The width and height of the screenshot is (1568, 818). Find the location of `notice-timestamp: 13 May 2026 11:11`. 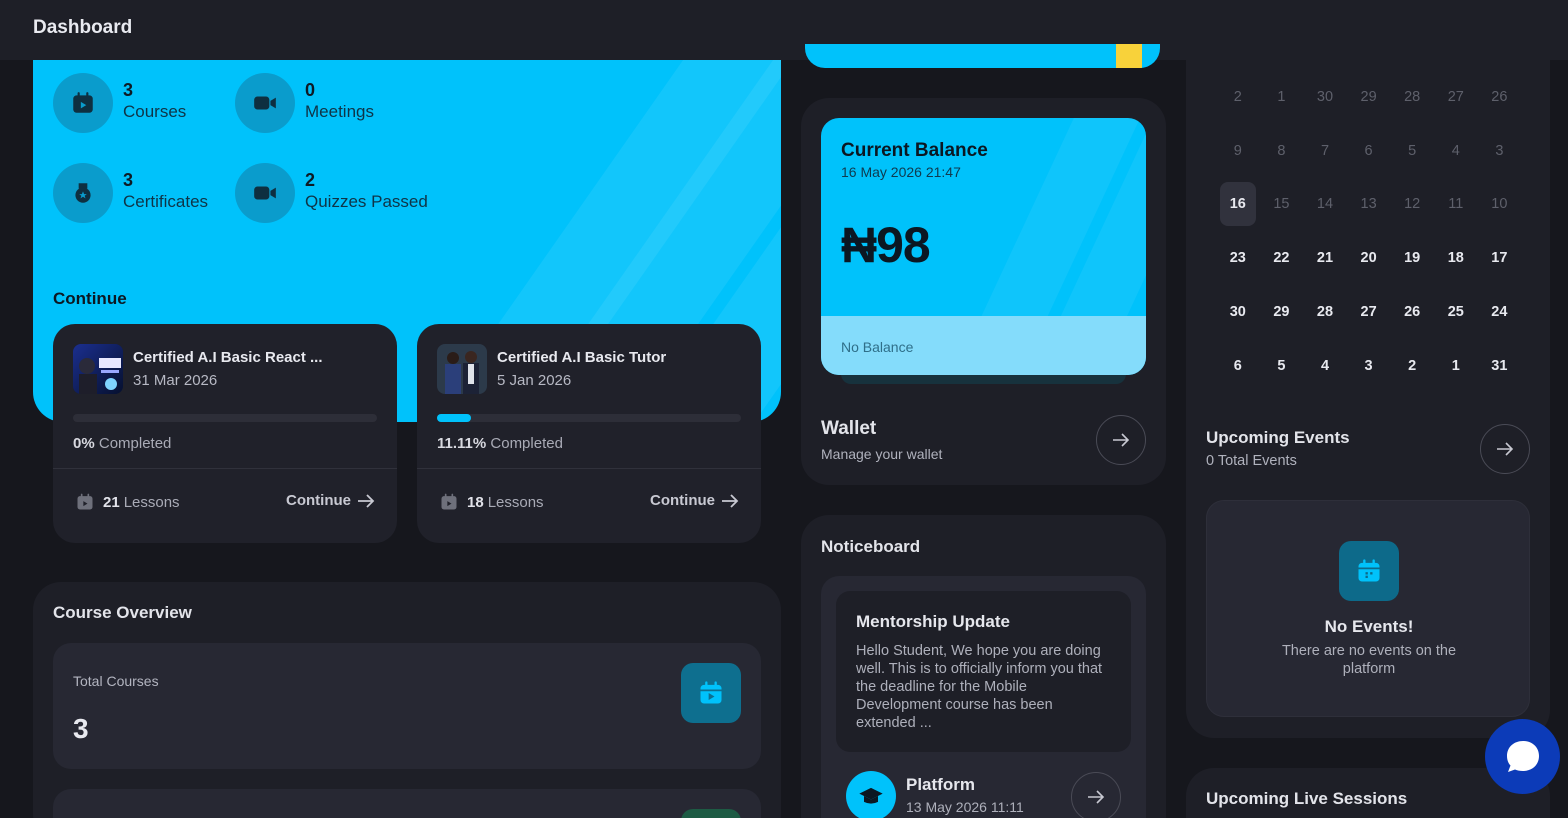

notice-timestamp: 13 May 2026 11:11 is located at coordinates (965, 807).